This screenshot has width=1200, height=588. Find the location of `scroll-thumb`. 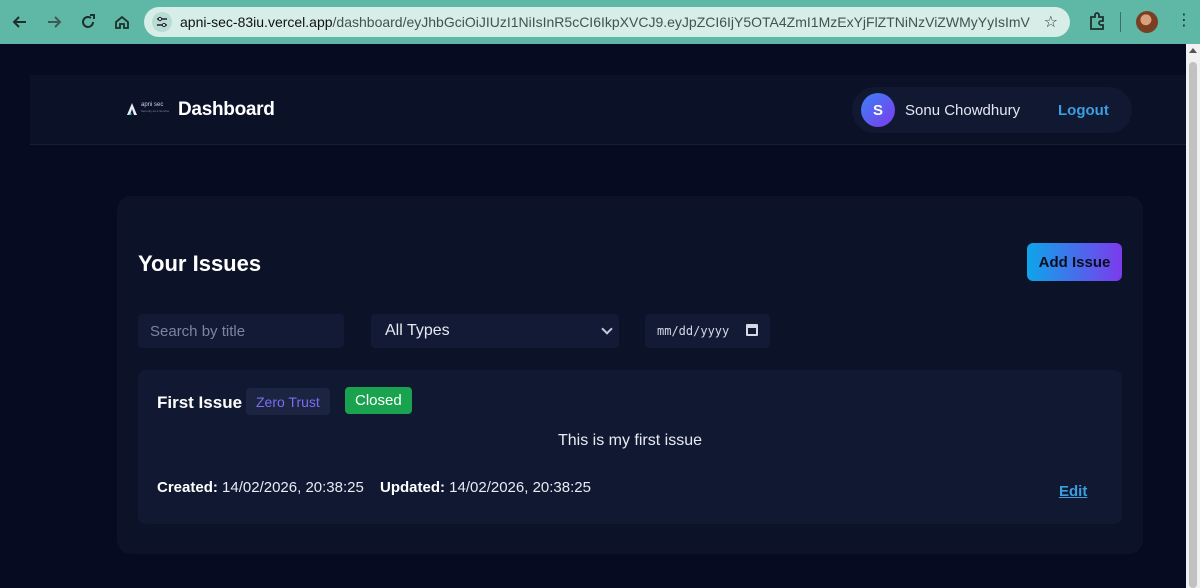

scroll-thumb is located at coordinates (1193, 325).